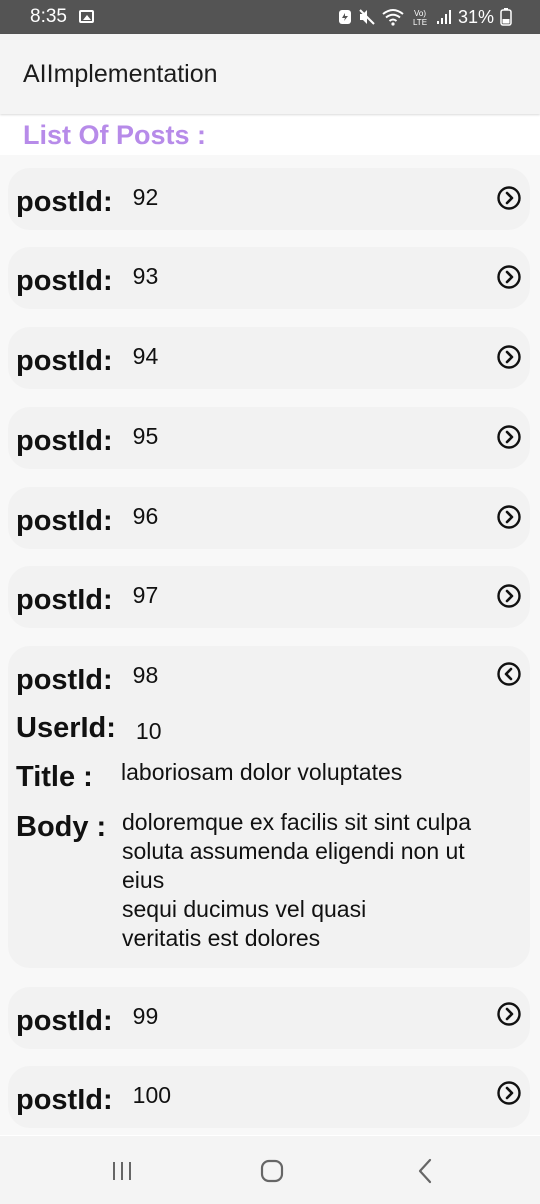 The image size is (540, 1204). I want to click on collapse-chevron-icon, so click(509, 674).